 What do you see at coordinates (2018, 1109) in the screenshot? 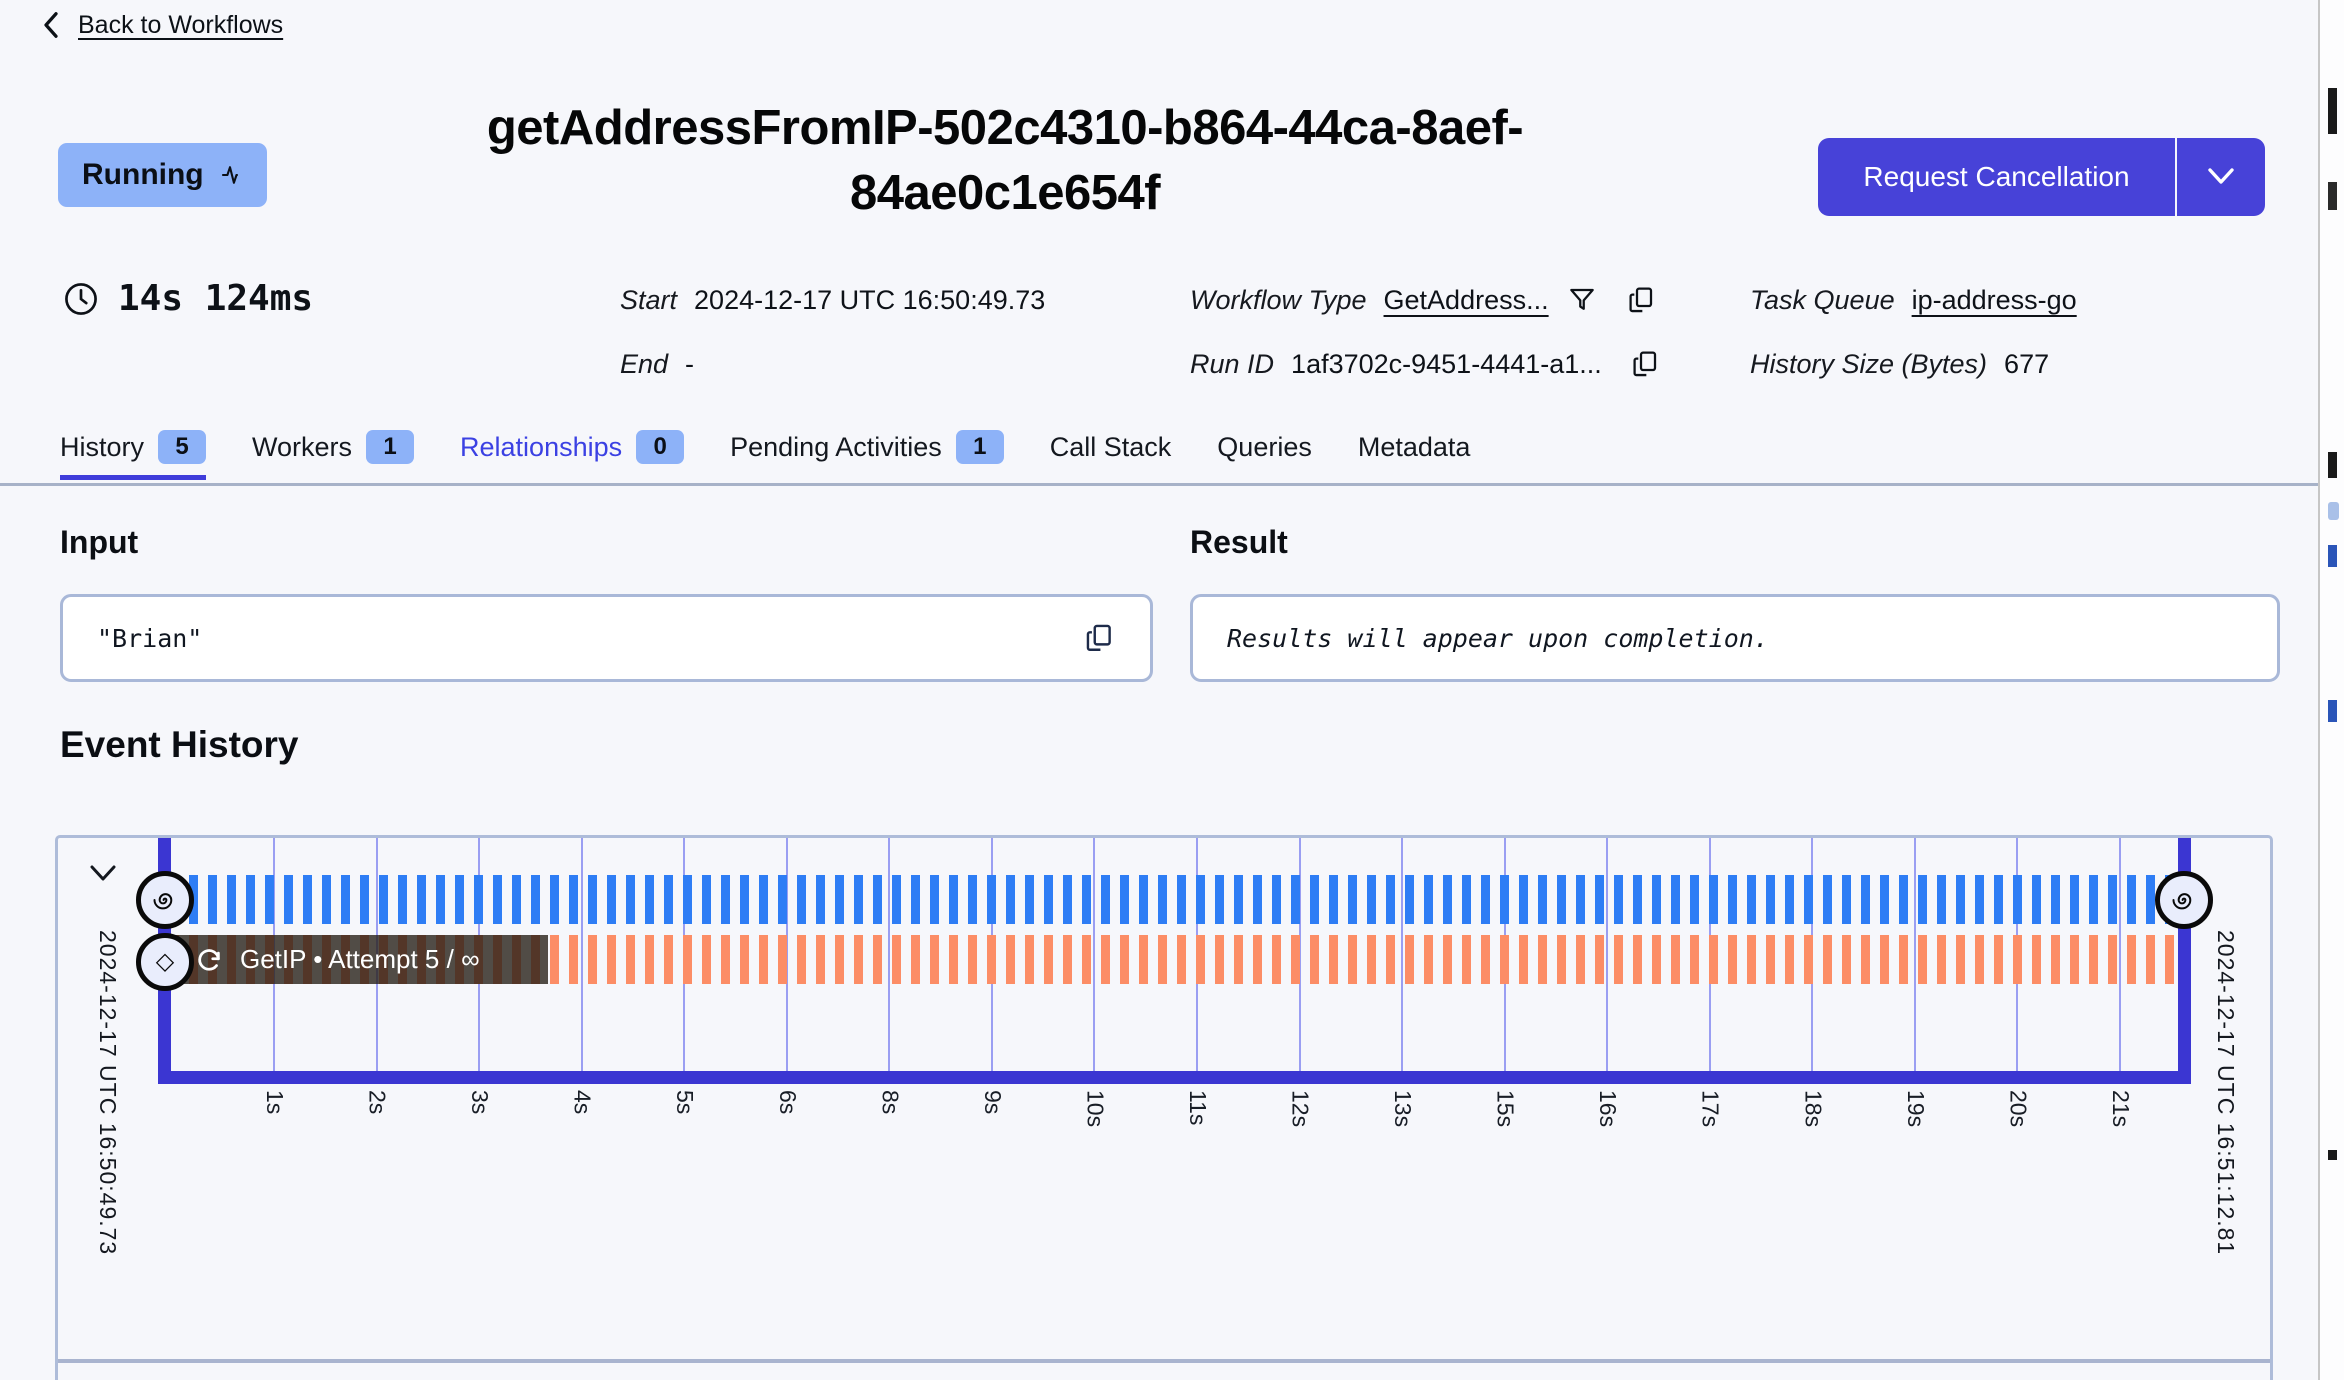
I see `axis-tick-label: 20s` at bounding box center [2018, 1109].